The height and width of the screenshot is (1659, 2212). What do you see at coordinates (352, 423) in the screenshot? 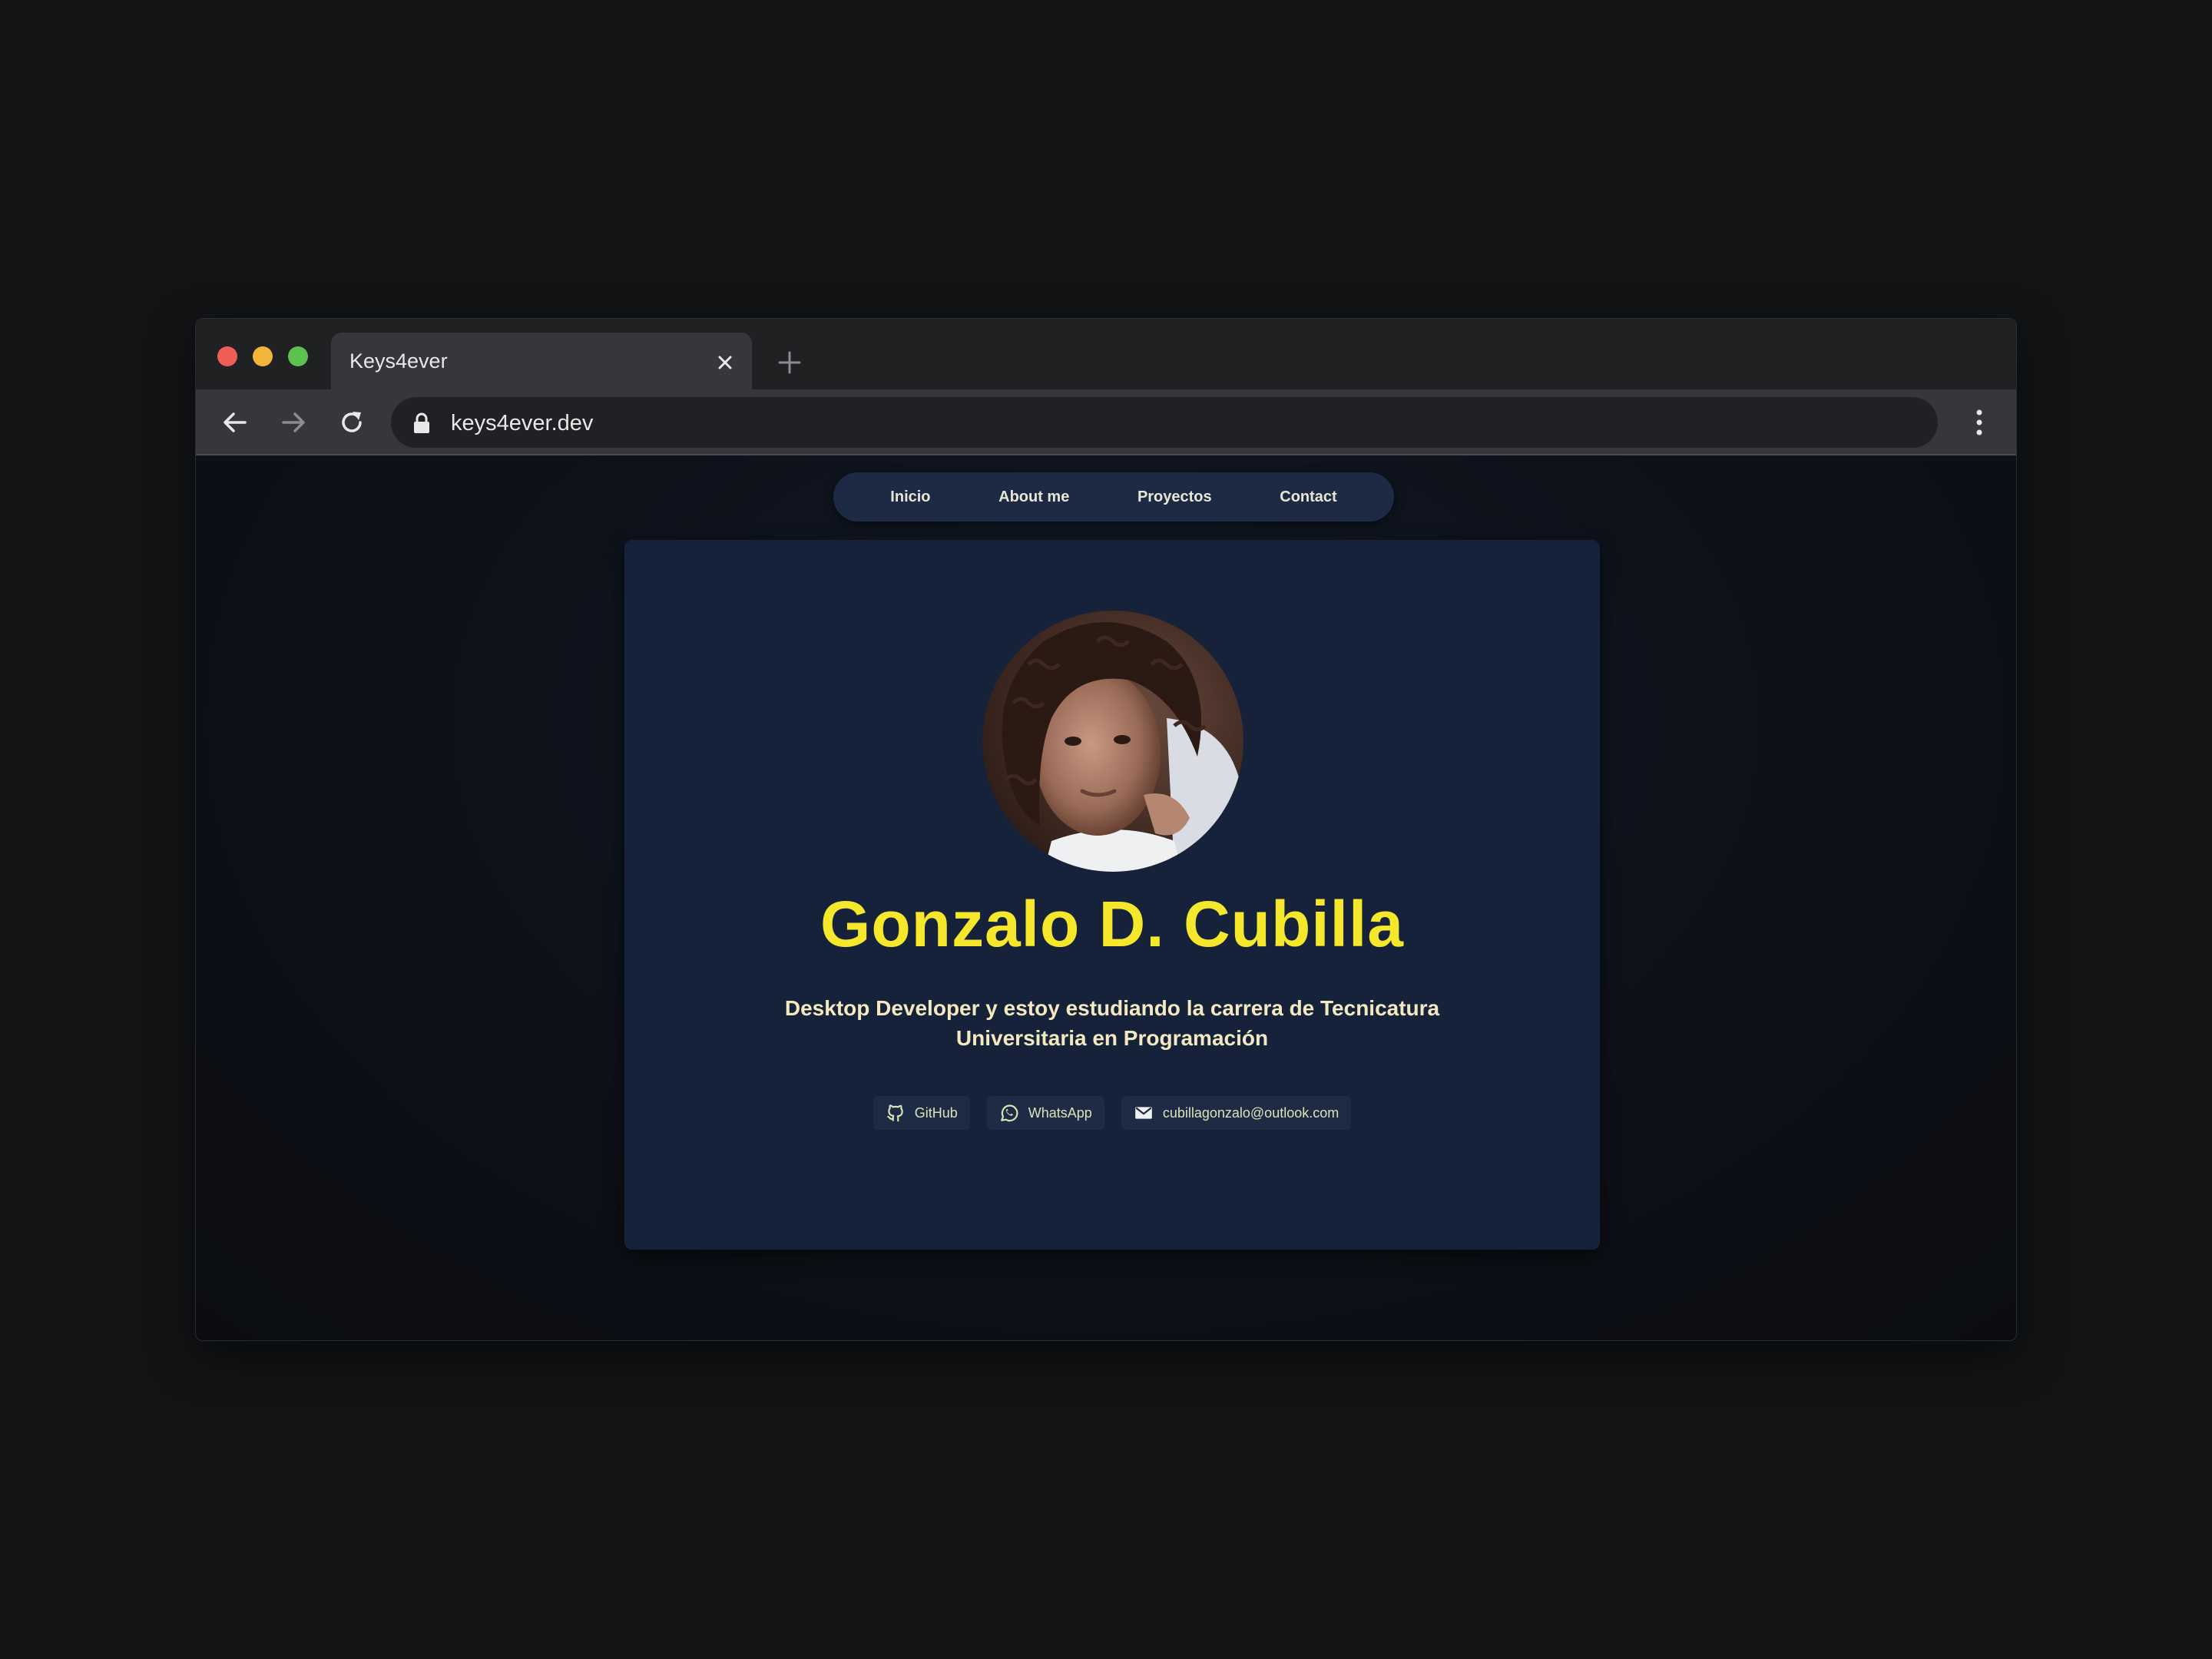
I see `reload-icon` at bounding box center [352, 423].